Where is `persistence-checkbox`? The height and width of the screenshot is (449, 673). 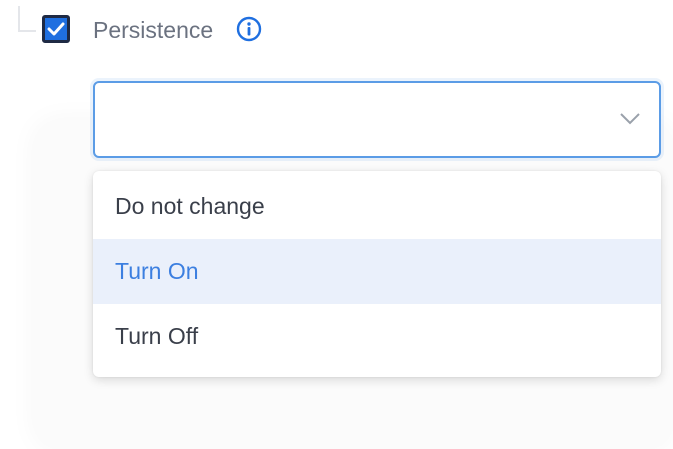
persistence-checkbox is located at coordinates (56, 29).